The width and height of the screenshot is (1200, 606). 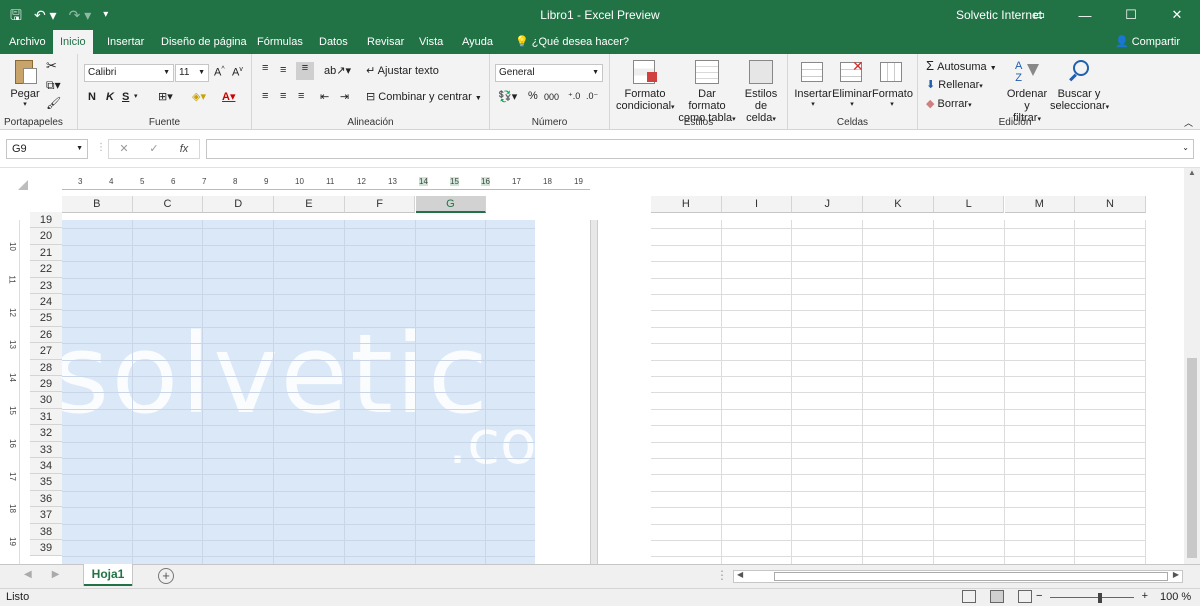 What do you see at coordinates (283, 70) in the screenshot?
I see `align-middle-icon: ≡` at bounding box center [283, 70].